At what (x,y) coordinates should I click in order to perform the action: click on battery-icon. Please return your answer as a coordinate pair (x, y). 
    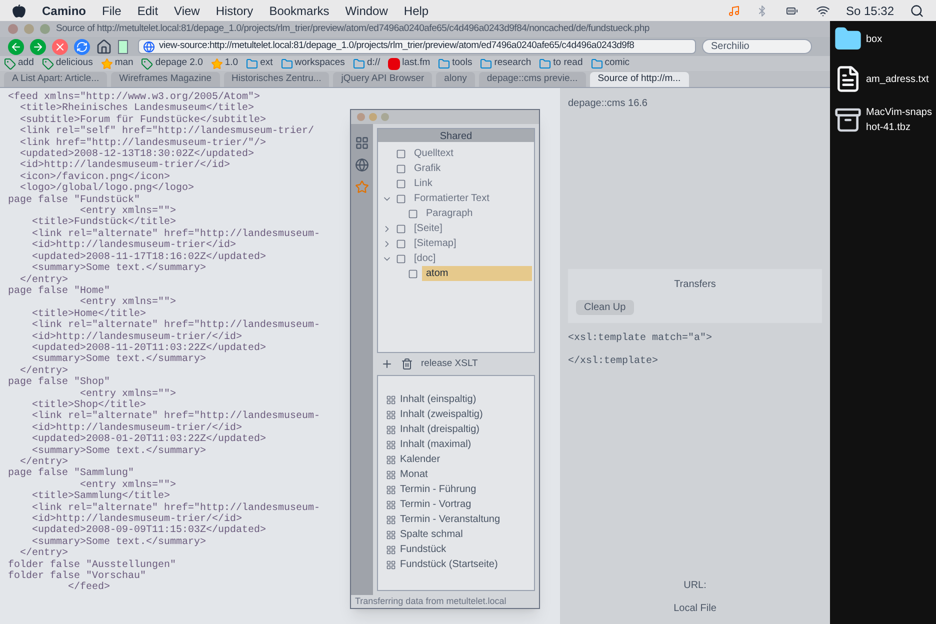
    Looking at the image, I should click on (792, 10).